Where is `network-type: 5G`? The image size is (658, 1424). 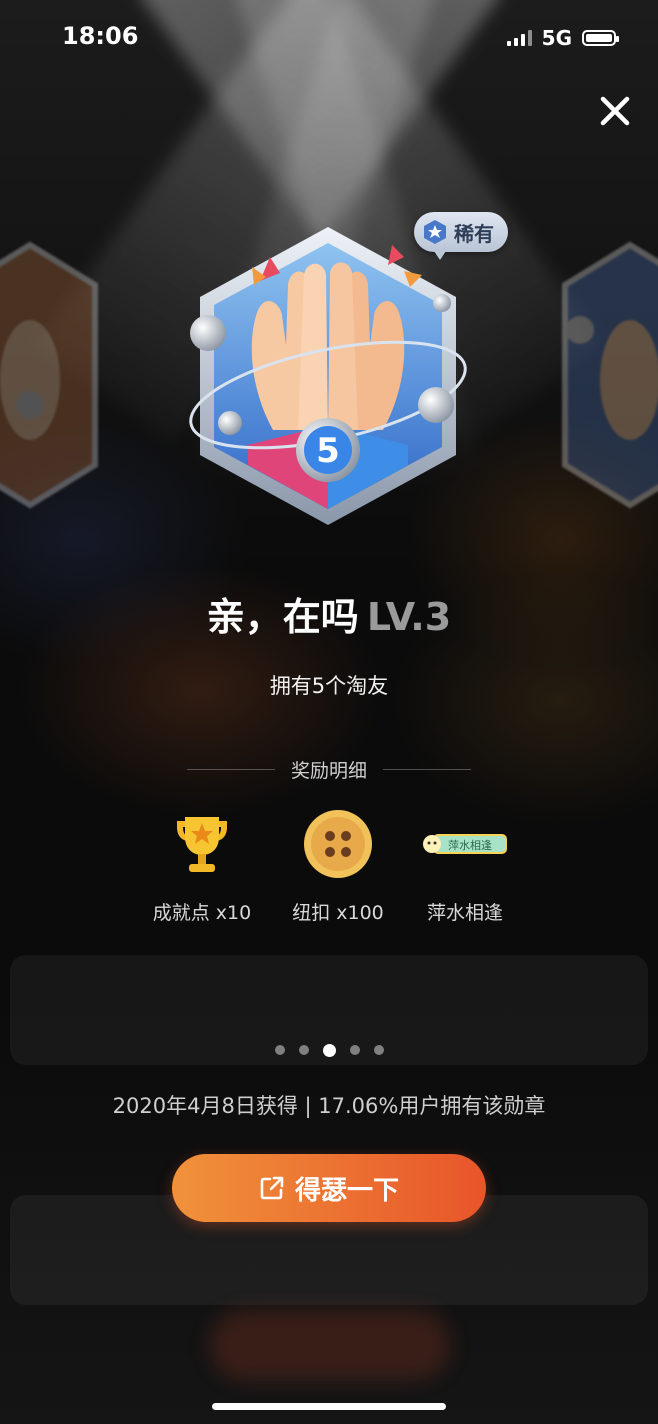 network-type: 5G is located at coordinates (556, 38).